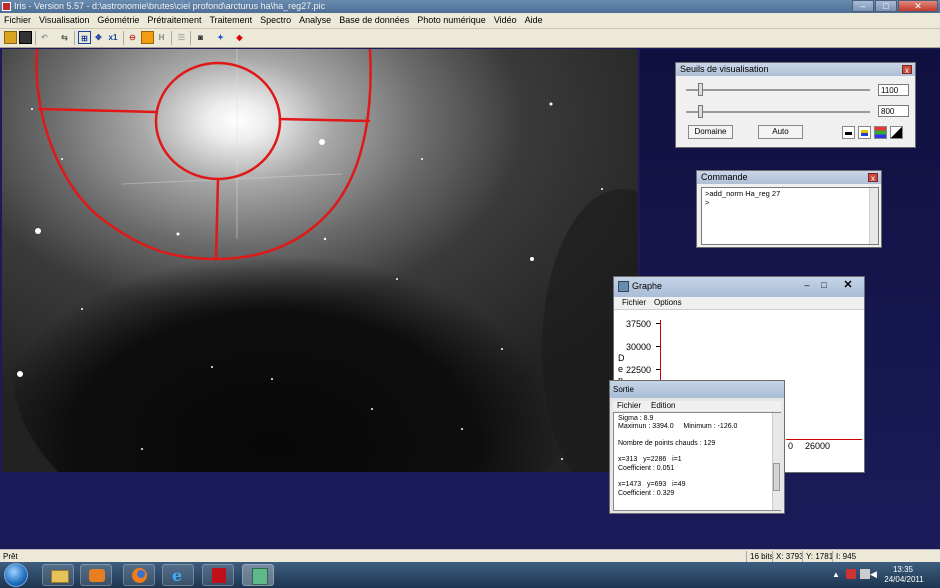 The image size is (940, 588). I want to click on sortie-line: Sigma : 8.9, so click(636, 418).